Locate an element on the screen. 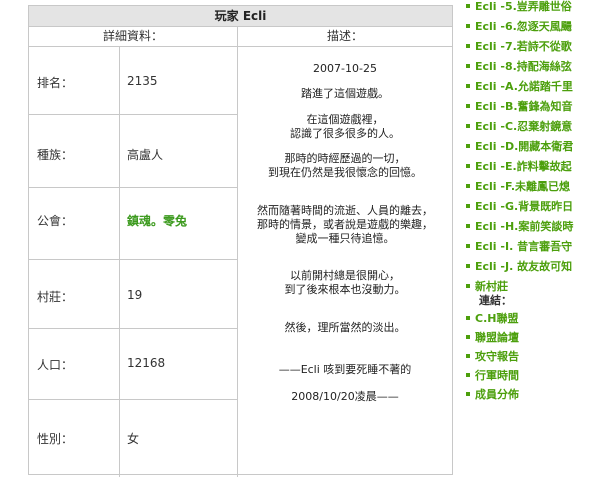 The height and width of the screenshot is (477, 600). sidebar-village-link: Ecli -G.背景既昨日 is located at coordinates (524, 206).